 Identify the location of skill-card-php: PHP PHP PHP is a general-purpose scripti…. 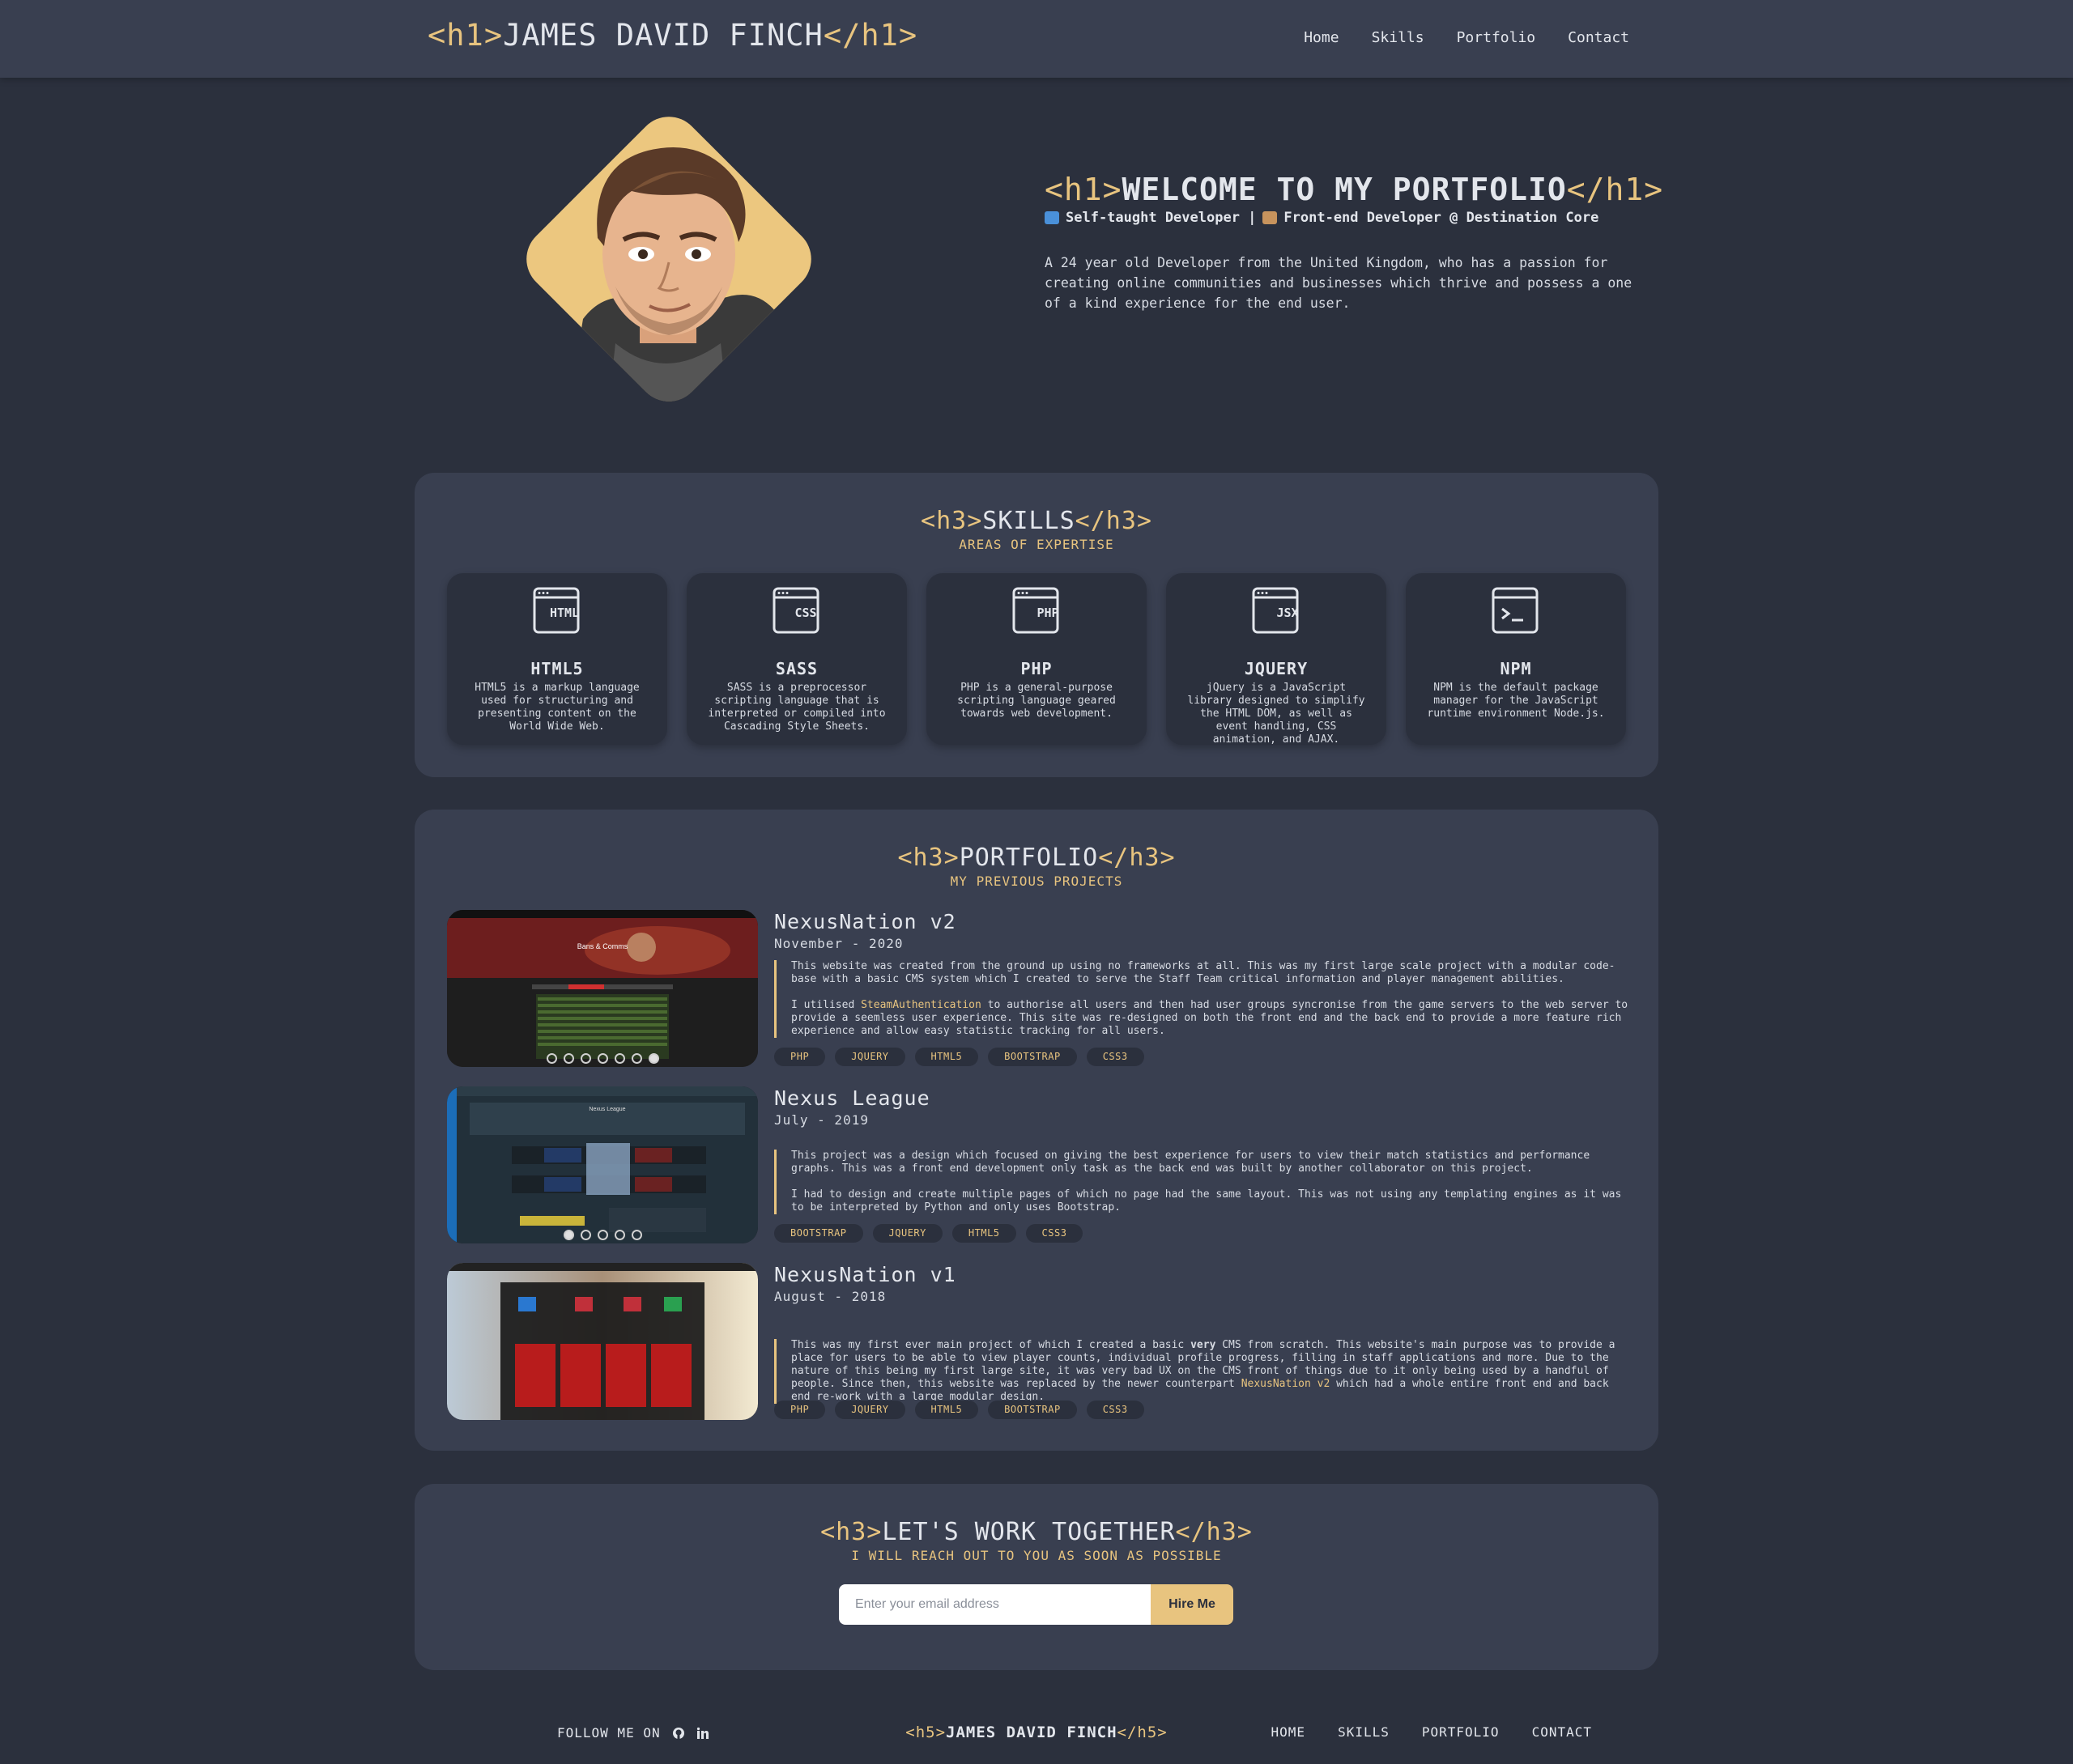
(1036, 659).